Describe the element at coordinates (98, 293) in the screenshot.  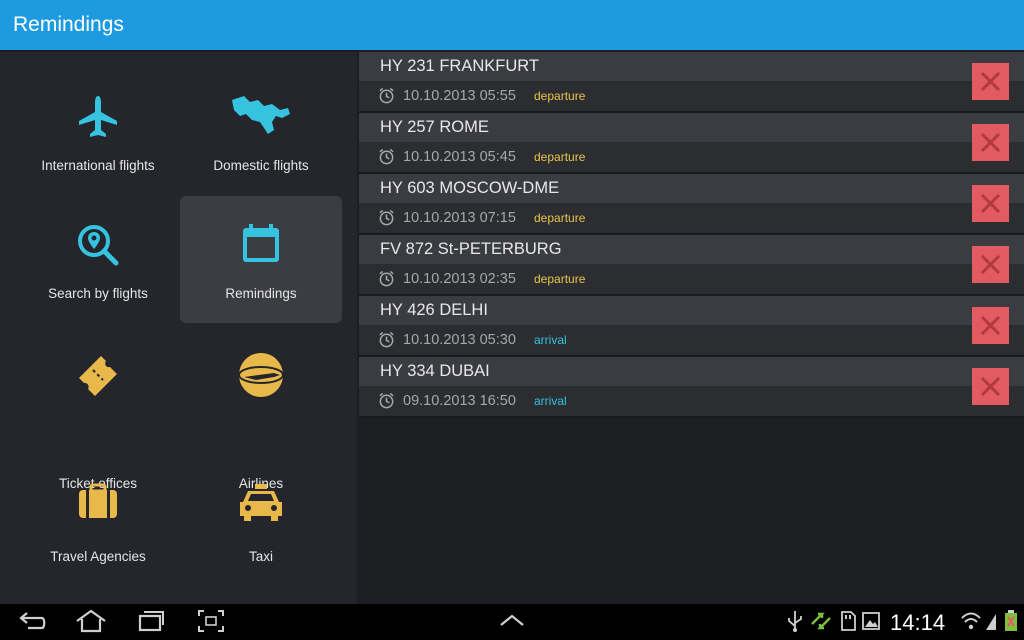
I see `menu-item-label: Search by flights` at that location.